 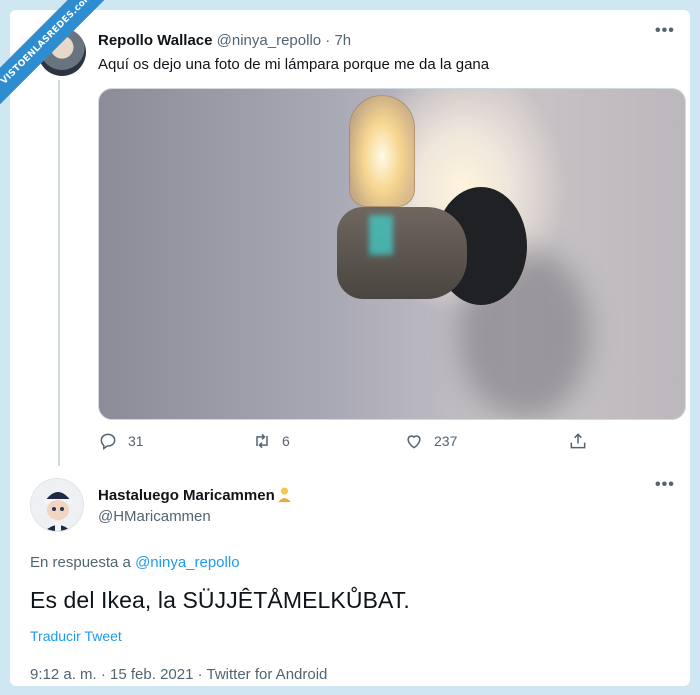 I want to click on reply-author-name: Hastaluego Maricammen, so click(x=186, y=495).